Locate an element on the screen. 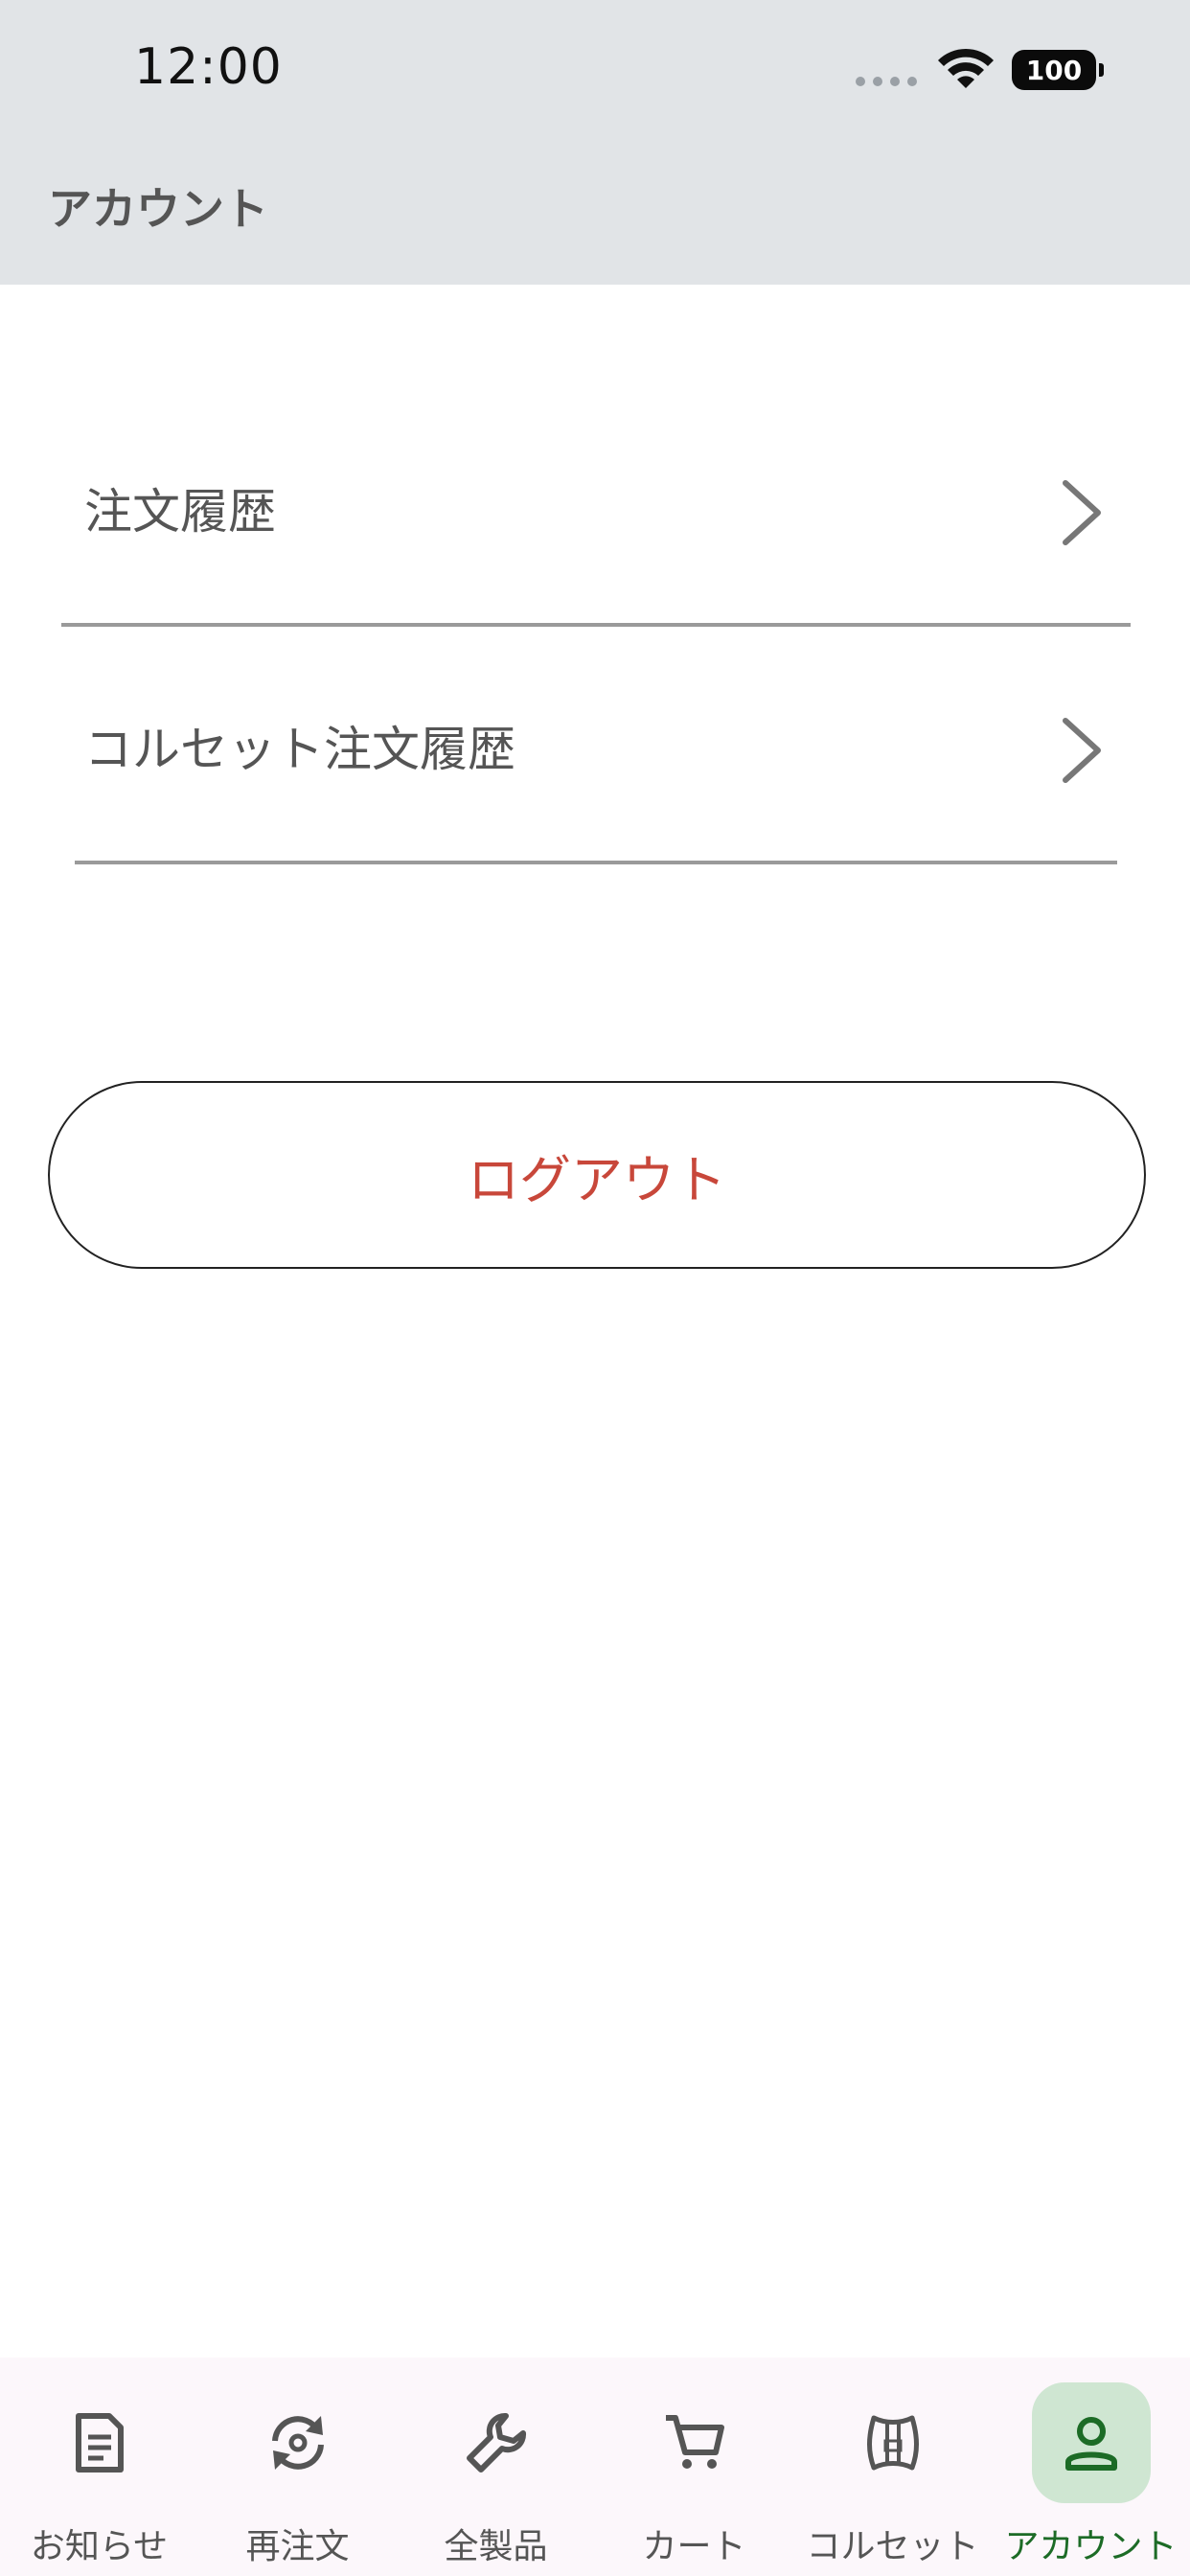 Image resolution: width=1190 pixels, height=2576 pixels. battery-icon: 100 is located at coordinates (1058, 70).